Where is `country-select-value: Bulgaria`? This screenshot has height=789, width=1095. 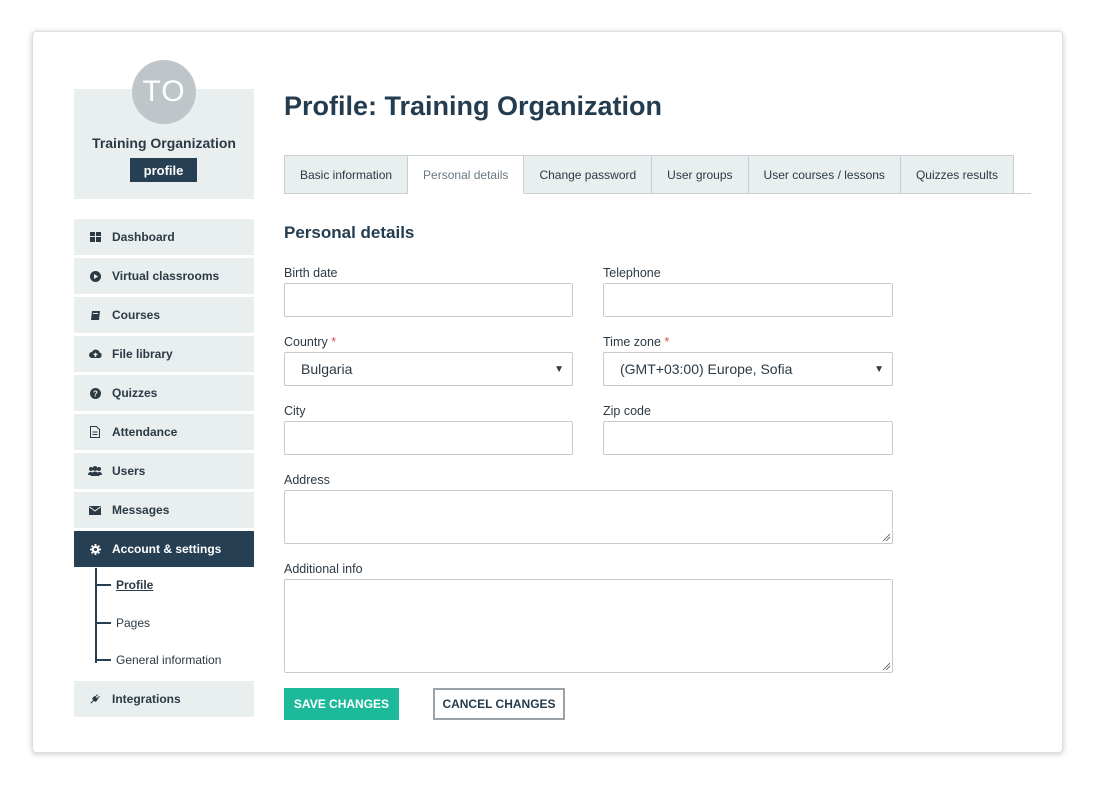
country-select-value: Bulgaria is located at coordinates (327, 369).